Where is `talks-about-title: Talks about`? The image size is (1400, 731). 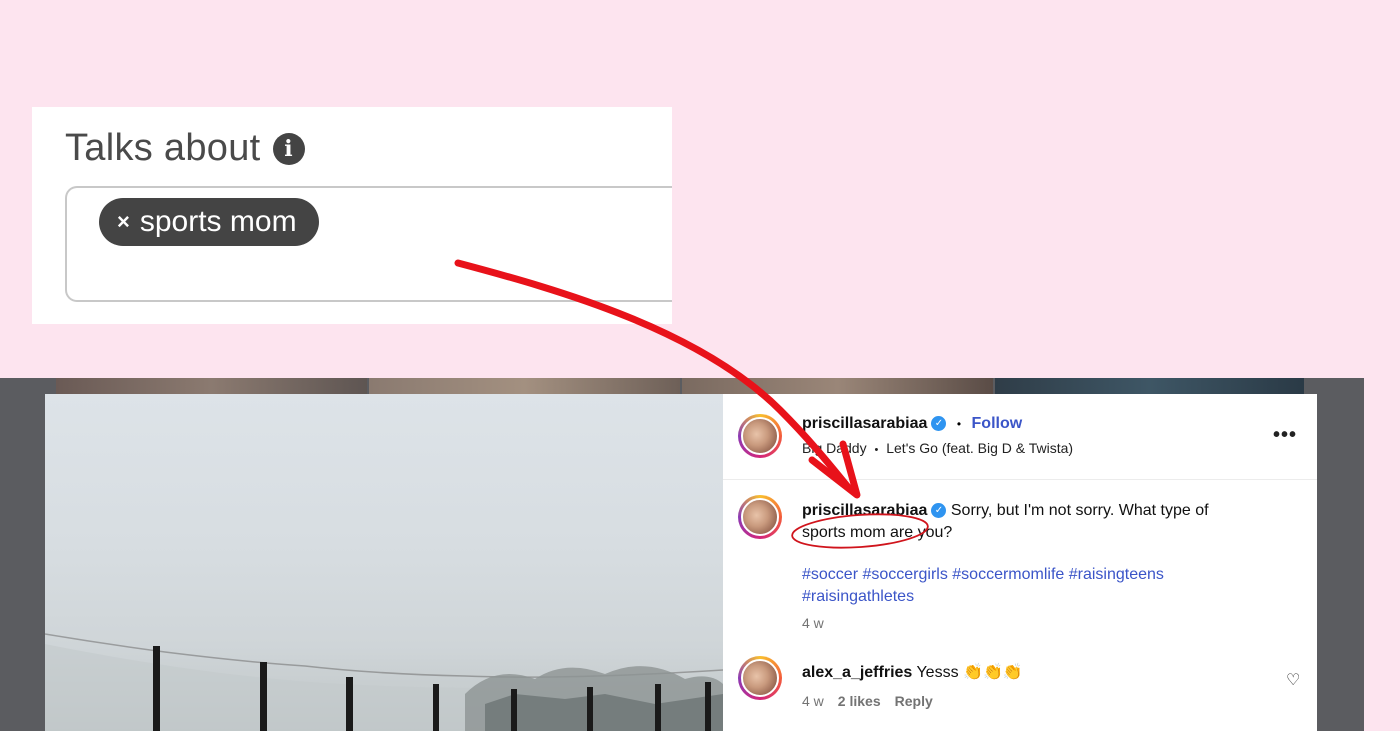 talks-about-title: Talks about is located at coordinates (163, 148).